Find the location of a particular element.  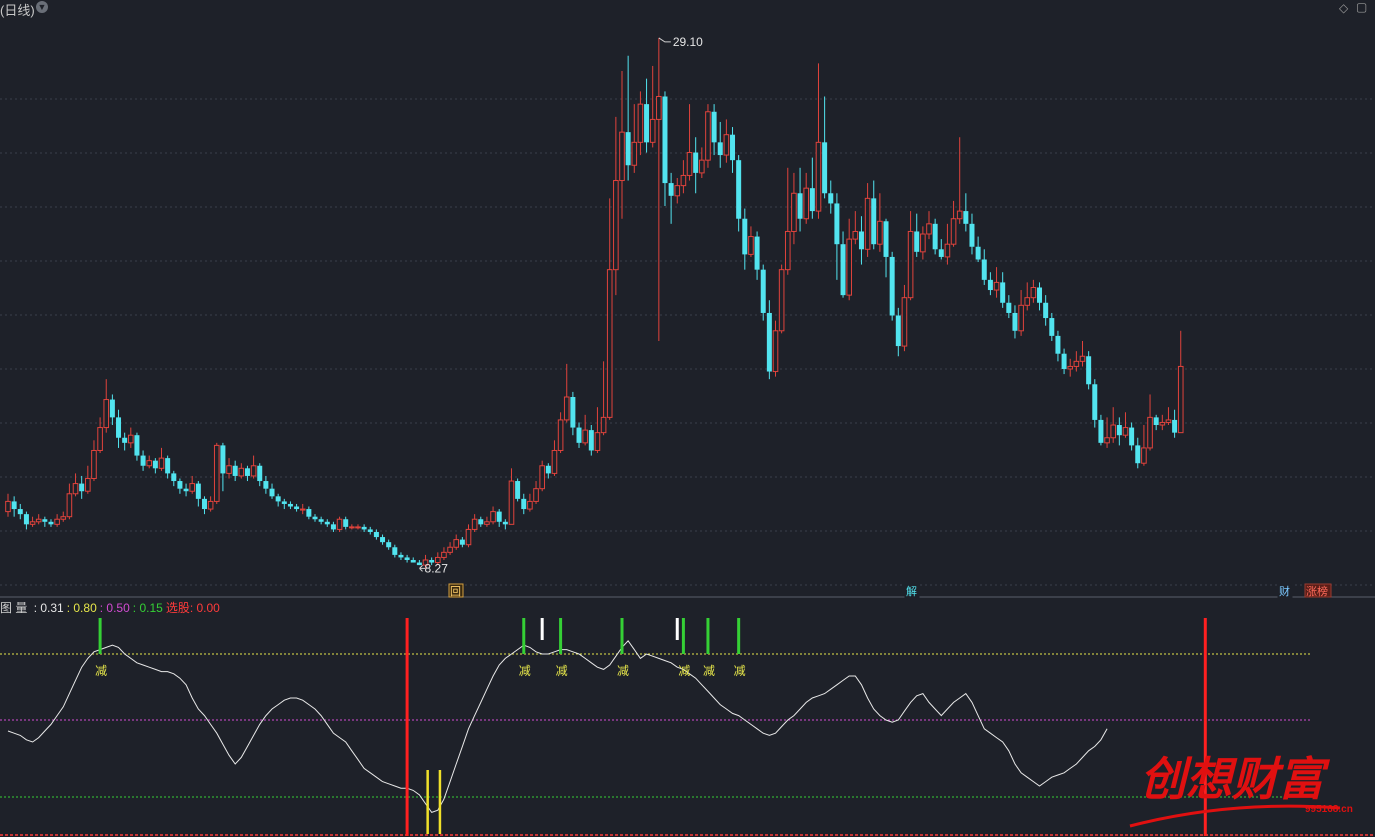

square-icon: ▢ is located at coordinates (1361, 7).